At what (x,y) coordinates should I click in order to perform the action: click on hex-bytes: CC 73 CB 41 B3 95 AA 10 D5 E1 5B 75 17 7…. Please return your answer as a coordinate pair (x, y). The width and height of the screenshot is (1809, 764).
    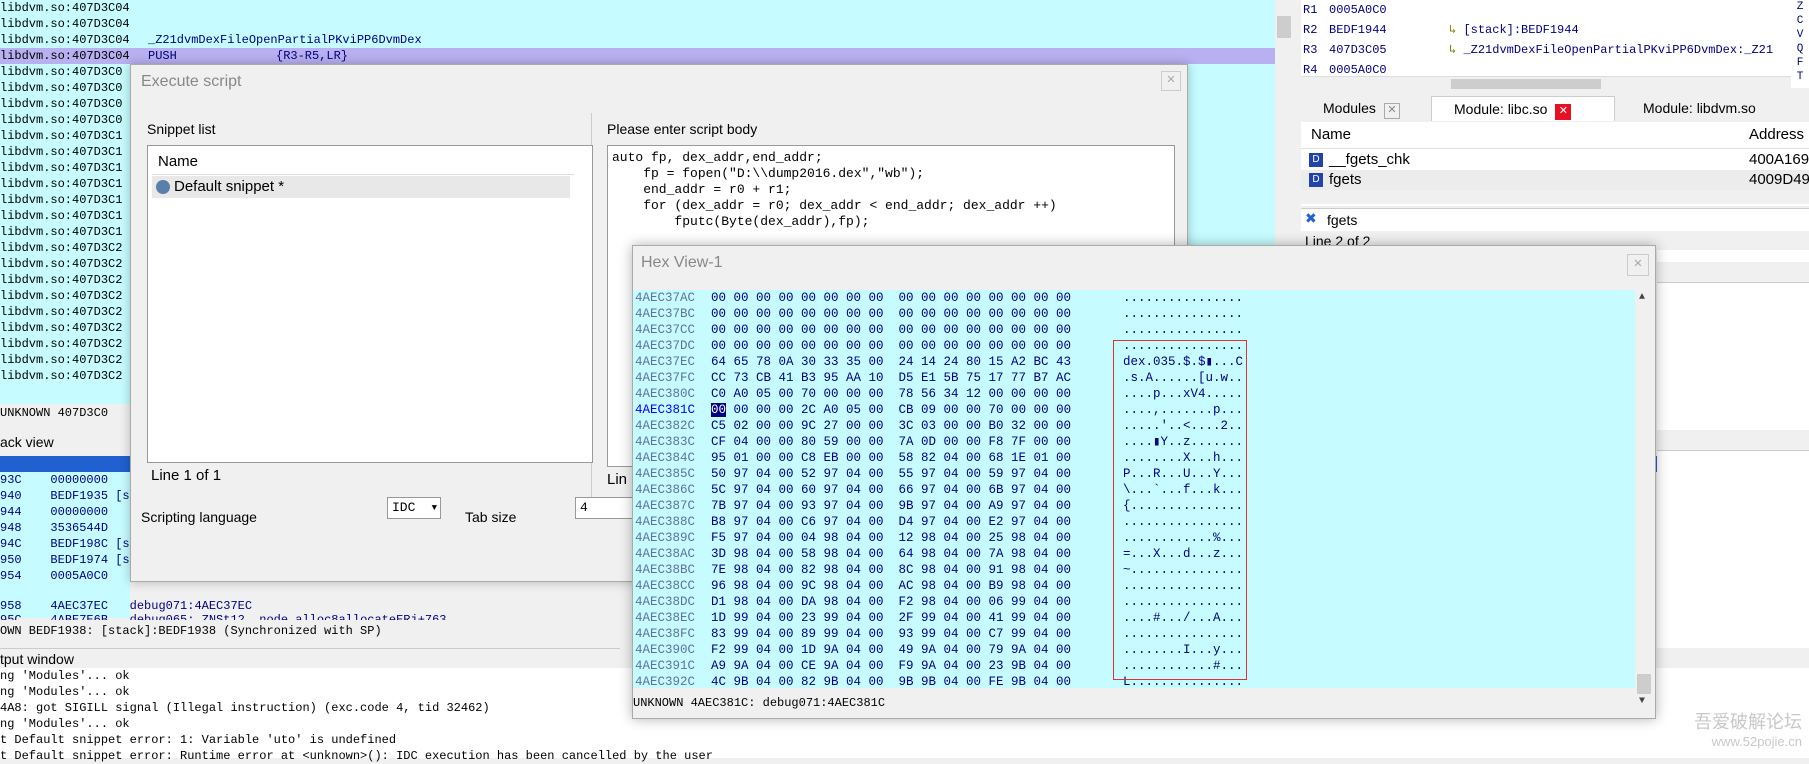
    Looking at the image, I should click on (891, 378).